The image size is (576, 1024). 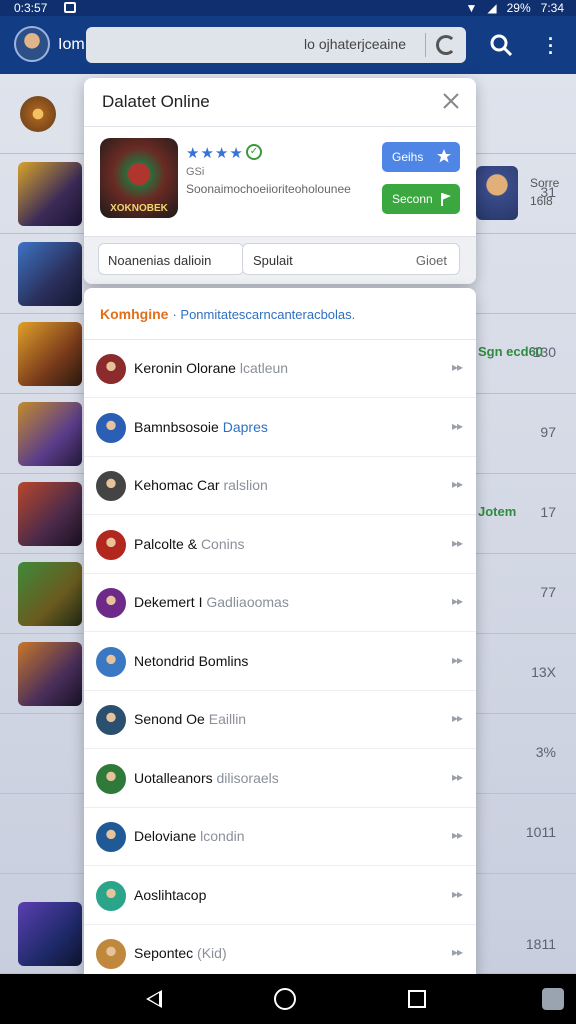 I want to click on menu-item-label: Uotalleanors dilisoraels, so click(x=206, y=778).